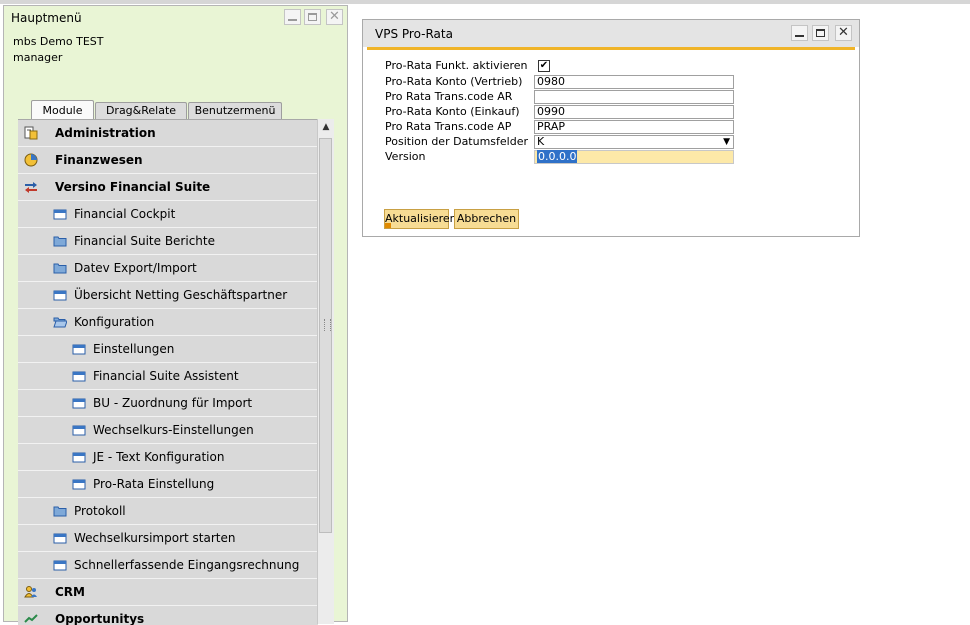 This screenshot has height=625, width=970. I want to click on opportunity-icon, so click(31, 618).